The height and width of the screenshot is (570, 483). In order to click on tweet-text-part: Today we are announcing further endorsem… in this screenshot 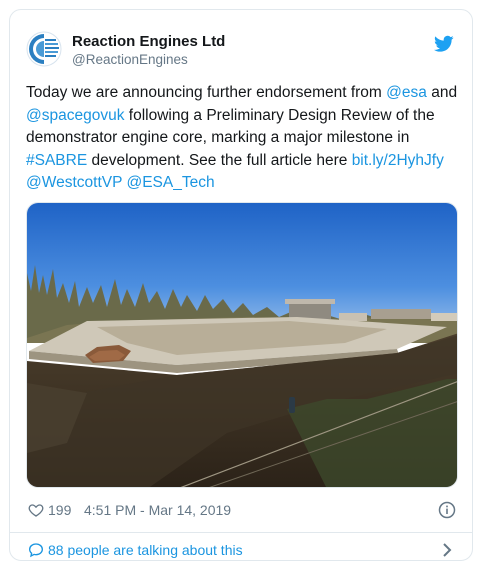, I will do `click(206, 92)`.